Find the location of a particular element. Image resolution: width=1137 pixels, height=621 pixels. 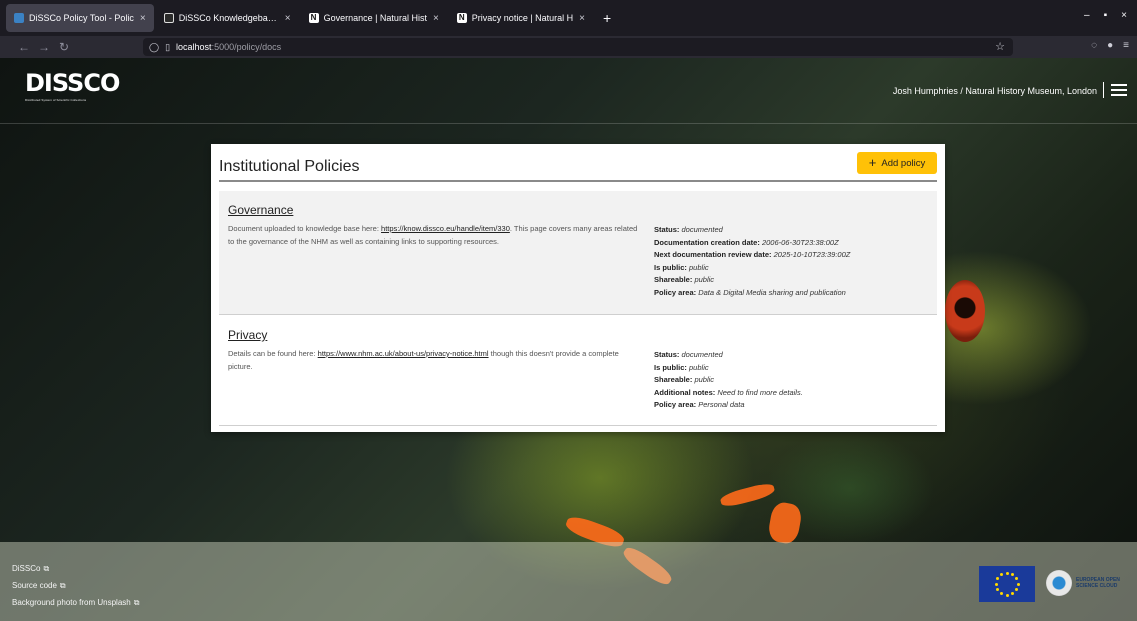

new-tab-button: + is located at coordinates (607, 18).